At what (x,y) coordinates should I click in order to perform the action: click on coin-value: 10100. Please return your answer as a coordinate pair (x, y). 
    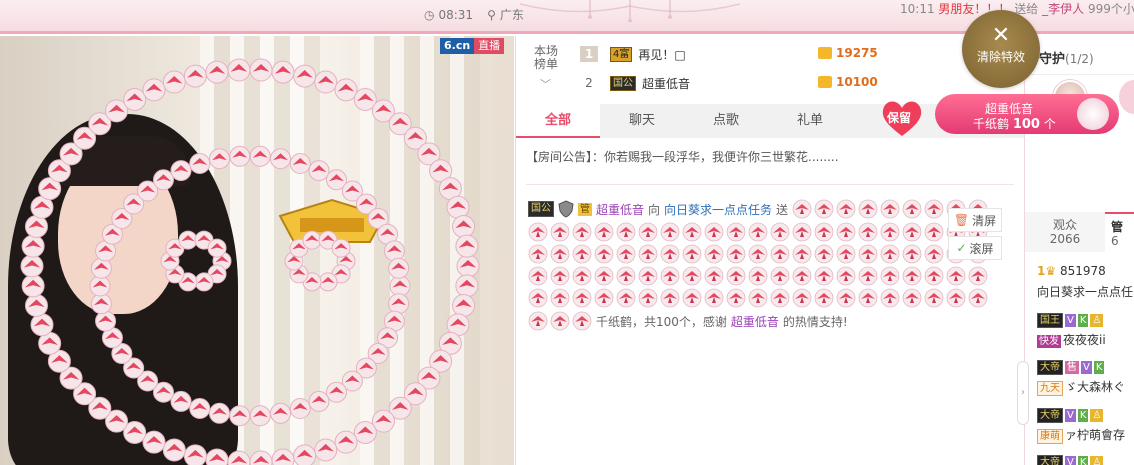
    Looking at the image, I should click on (857, 82).